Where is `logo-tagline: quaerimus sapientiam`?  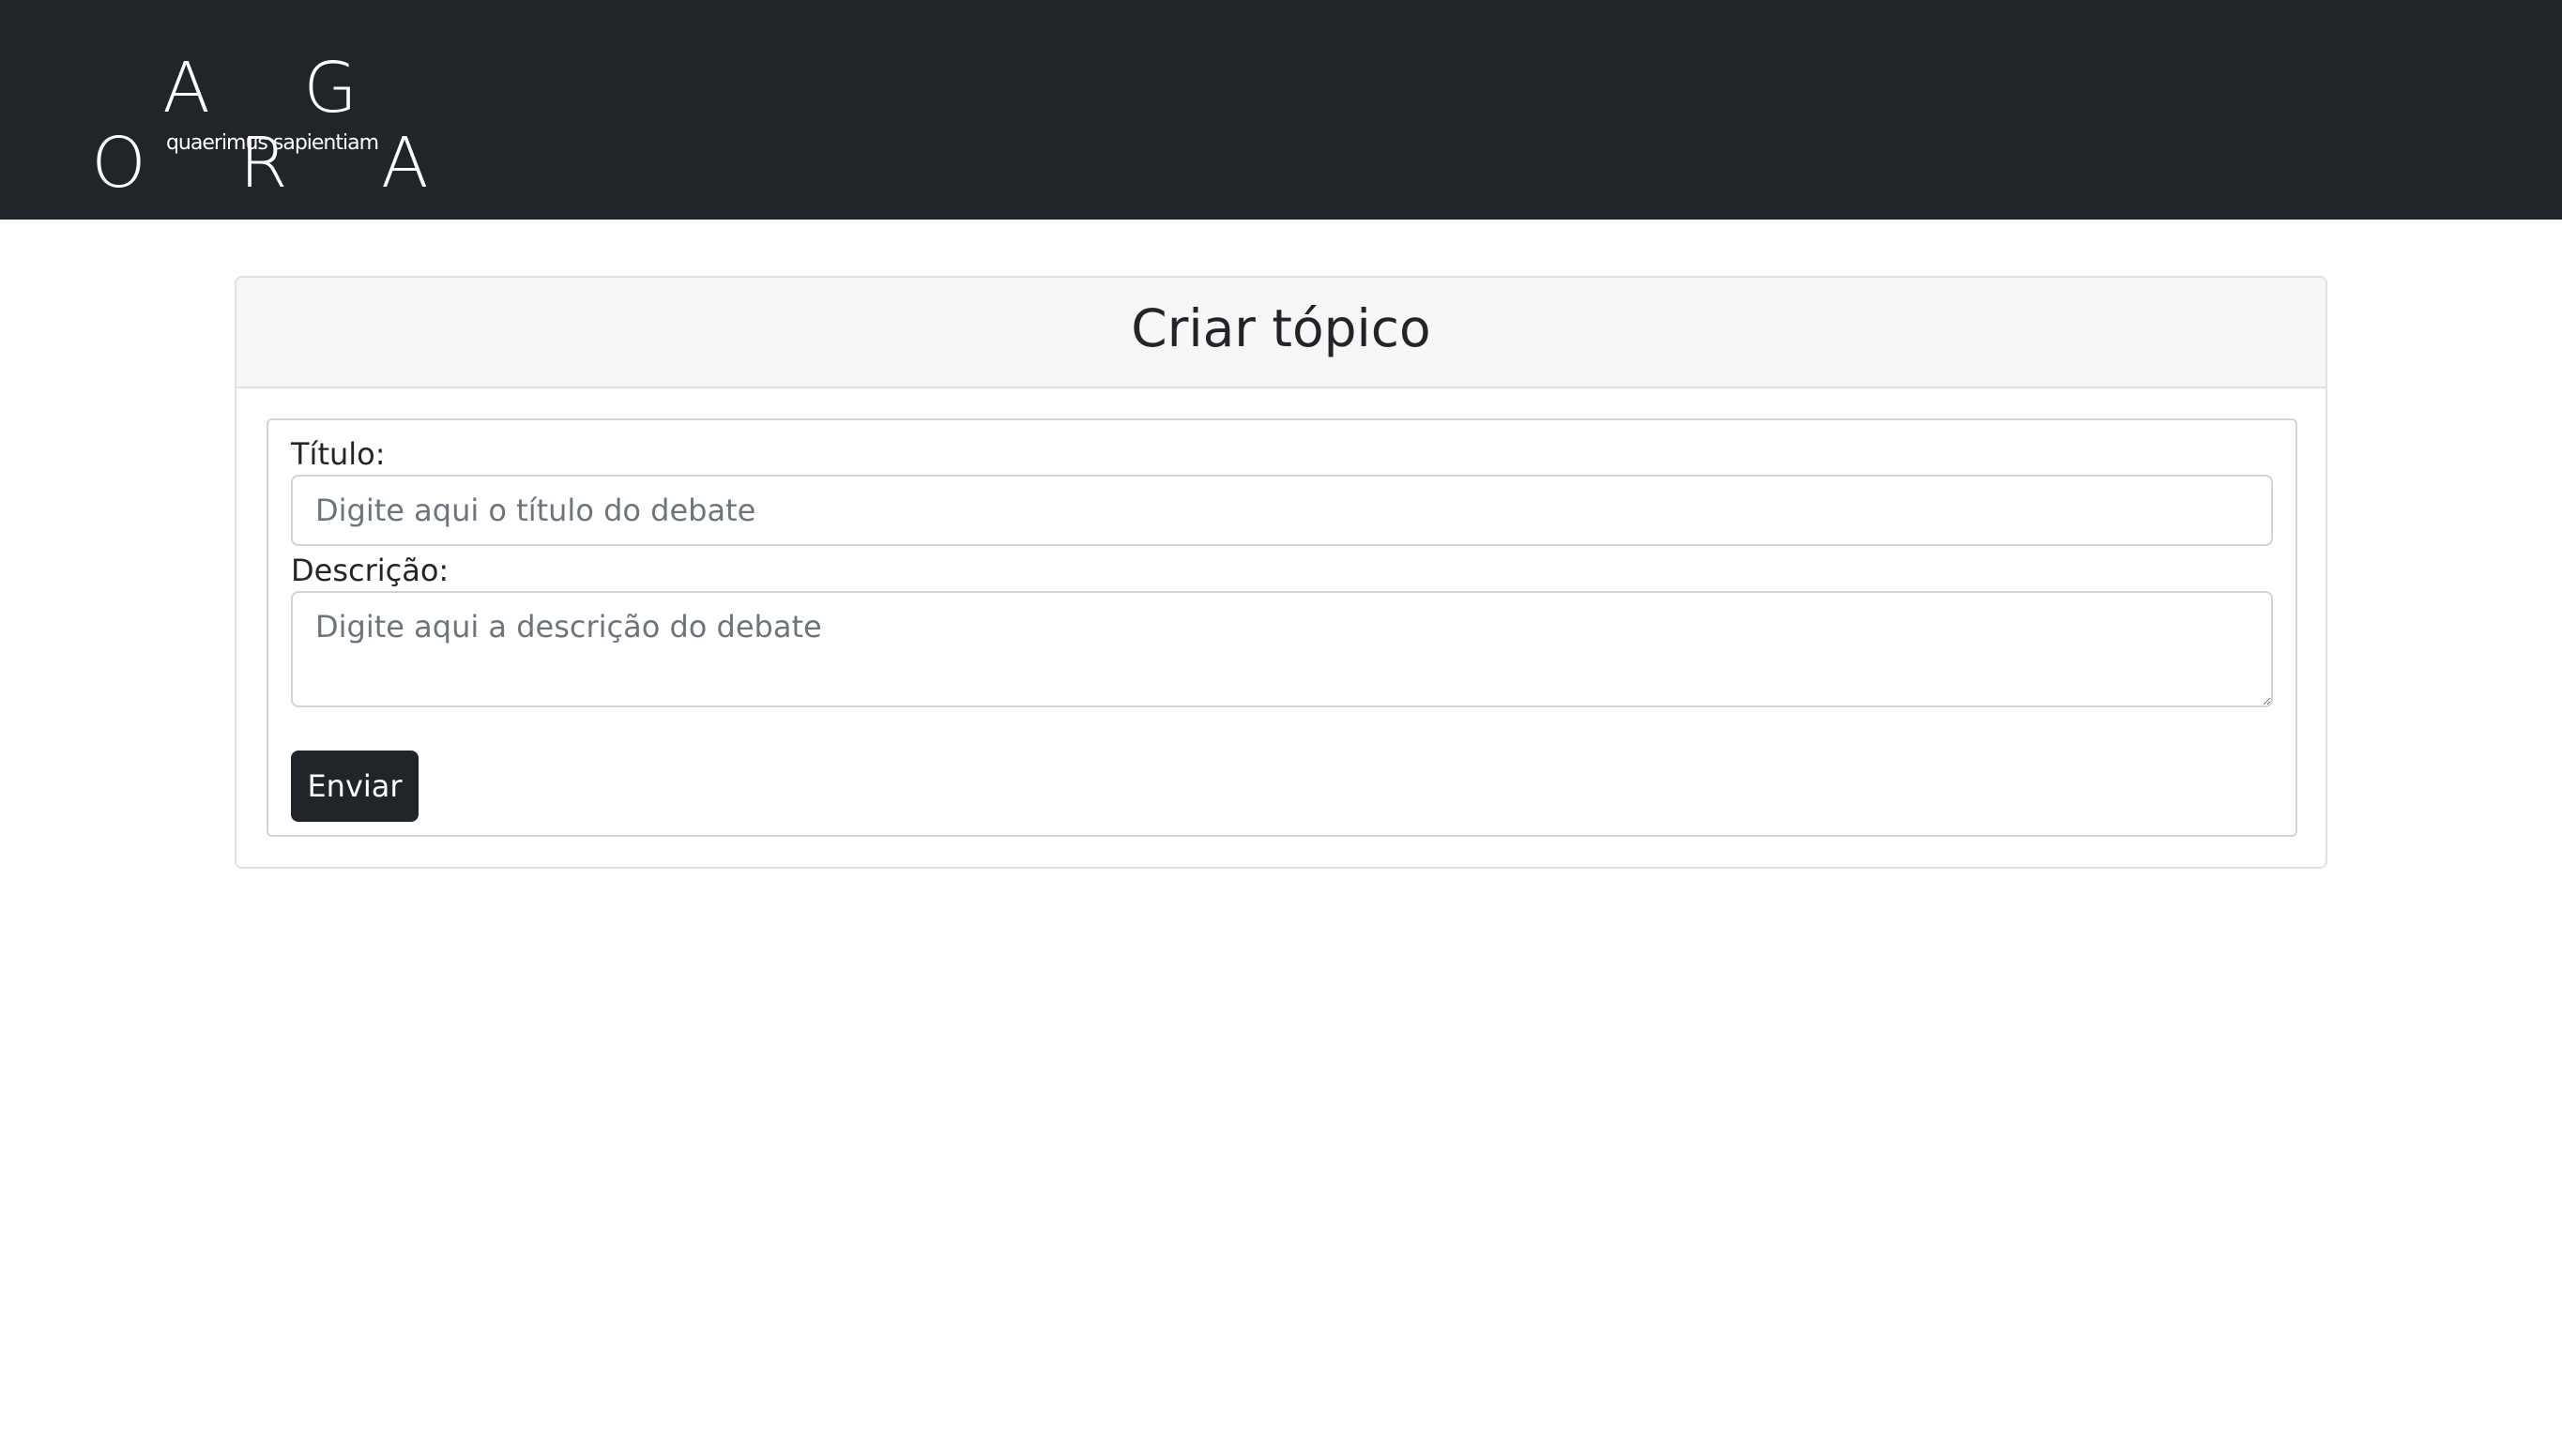 logo-tagline: quaerimus sapientiam is located at coordinates (272, 143).